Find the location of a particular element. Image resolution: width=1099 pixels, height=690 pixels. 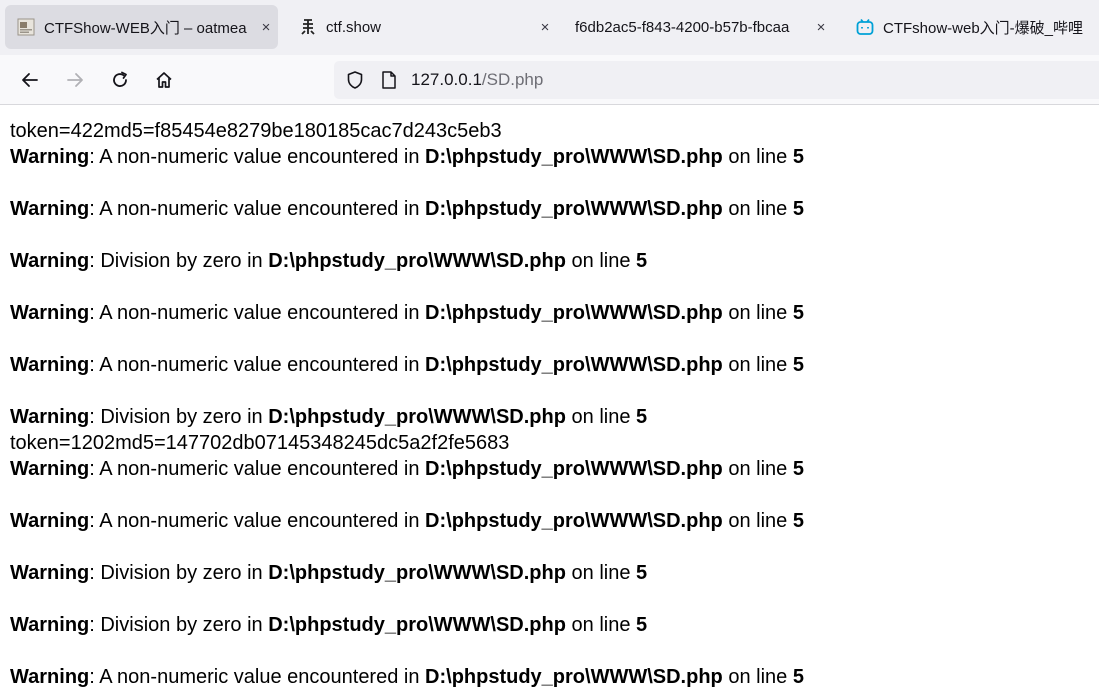

address-bar: 127.0.0.1/SD.php is located at coordinates (716, 80).